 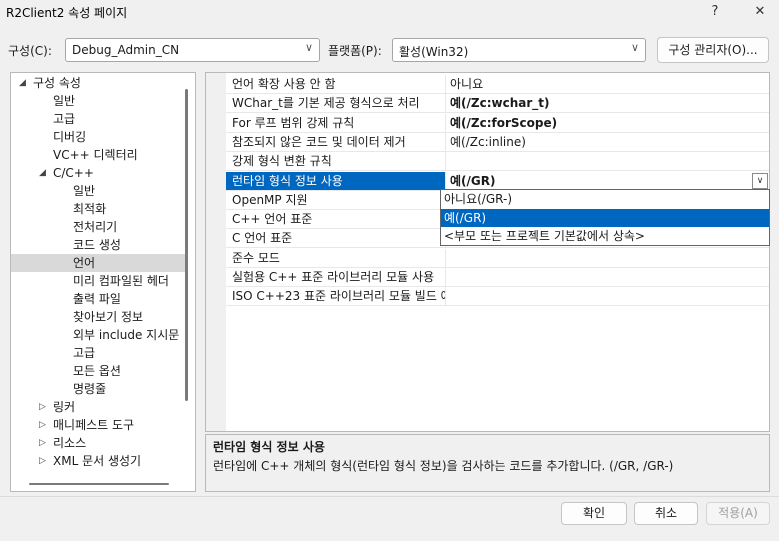 I want to click on property-value: 예(/Zc:forScope), so click(x=607, y=123).